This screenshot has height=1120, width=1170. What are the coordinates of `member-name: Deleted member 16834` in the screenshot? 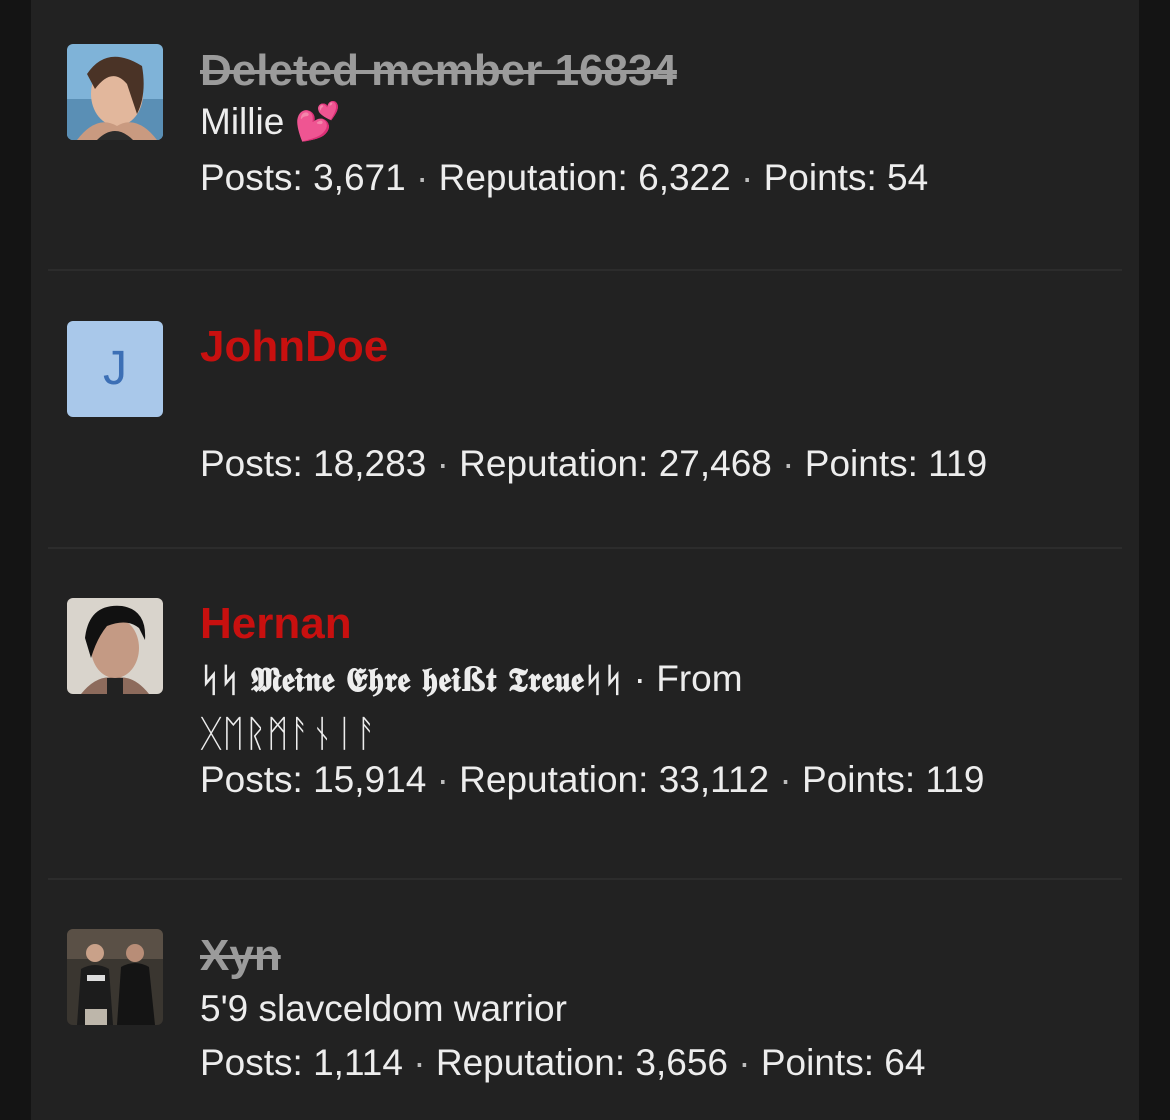 It's located at (564, 71).